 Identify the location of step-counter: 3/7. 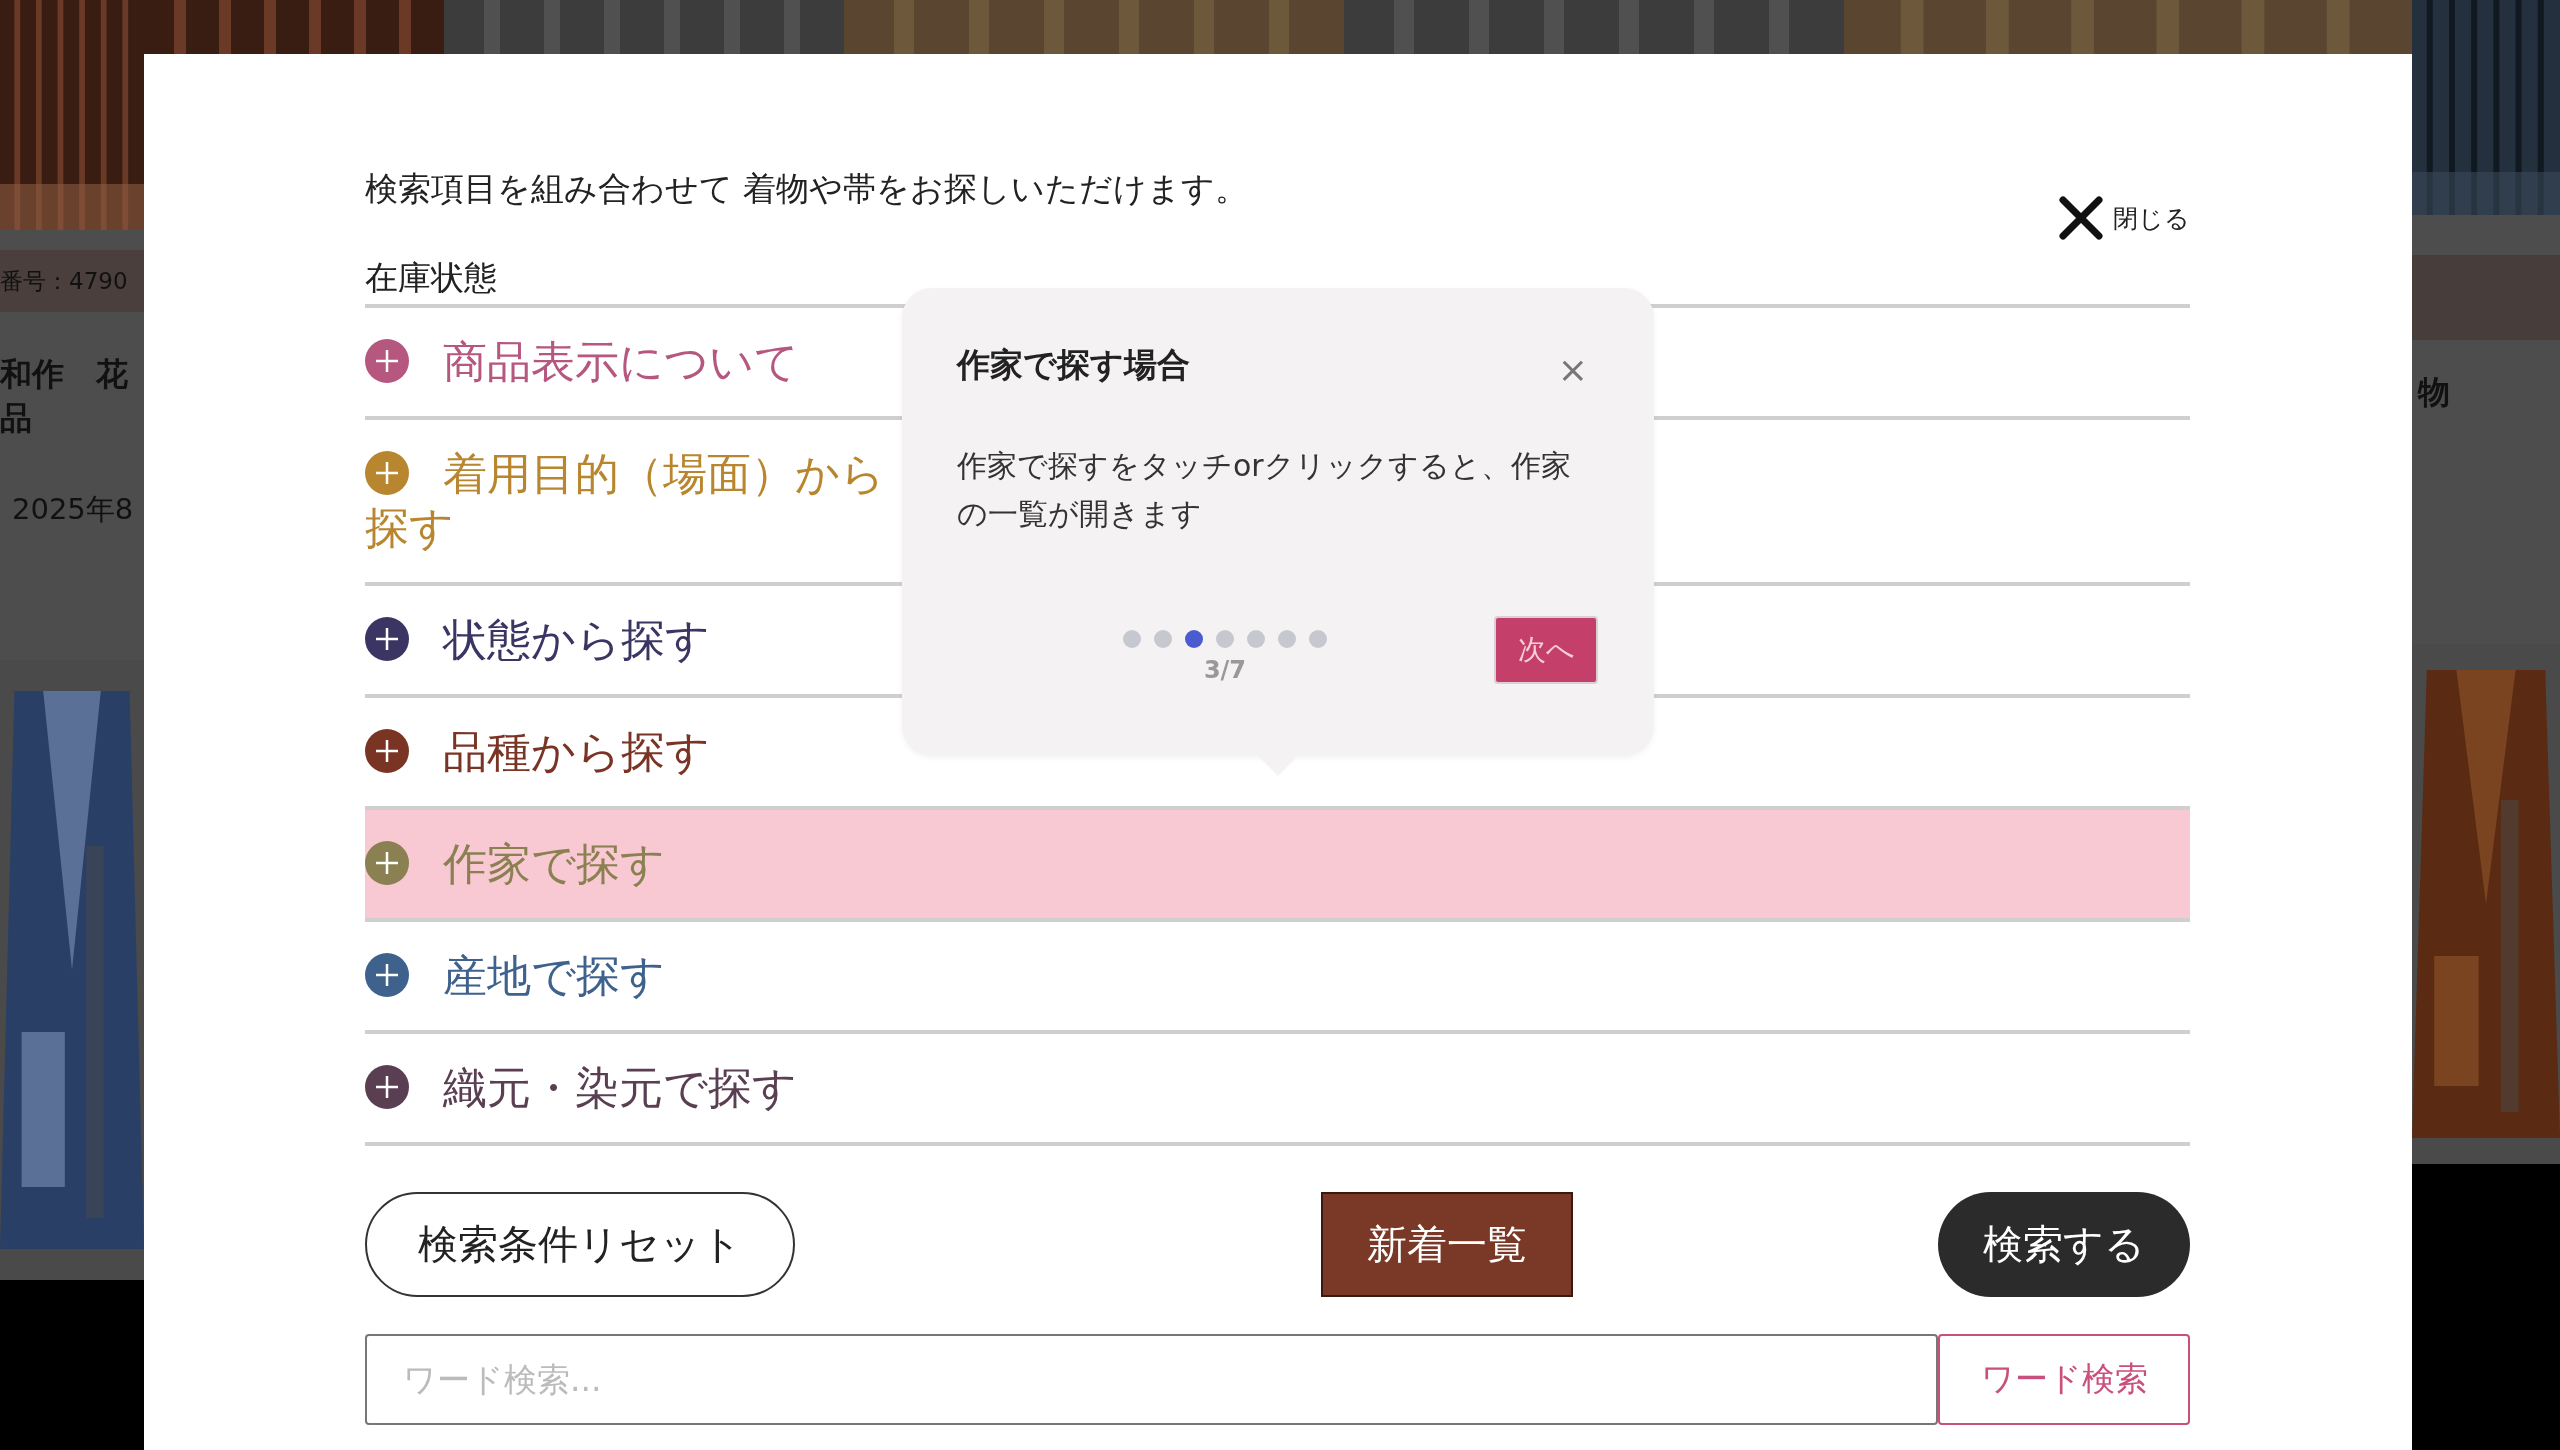
(1225, 670).